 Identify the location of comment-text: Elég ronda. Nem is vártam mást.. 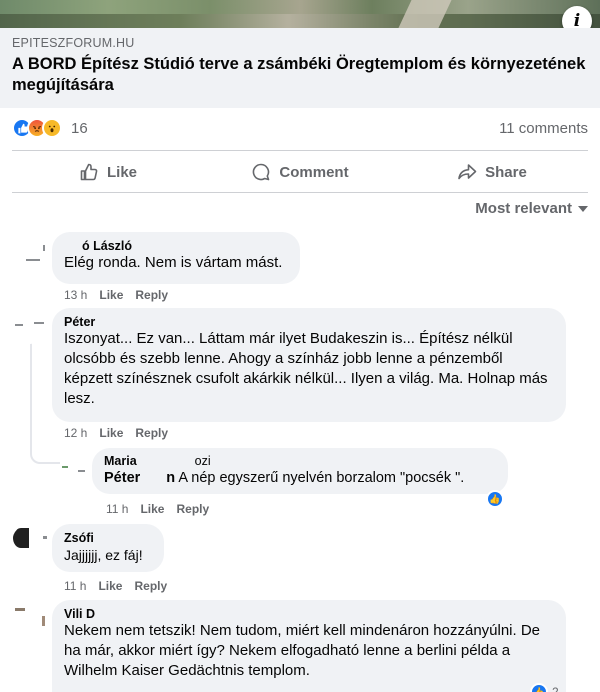
(173, 262).